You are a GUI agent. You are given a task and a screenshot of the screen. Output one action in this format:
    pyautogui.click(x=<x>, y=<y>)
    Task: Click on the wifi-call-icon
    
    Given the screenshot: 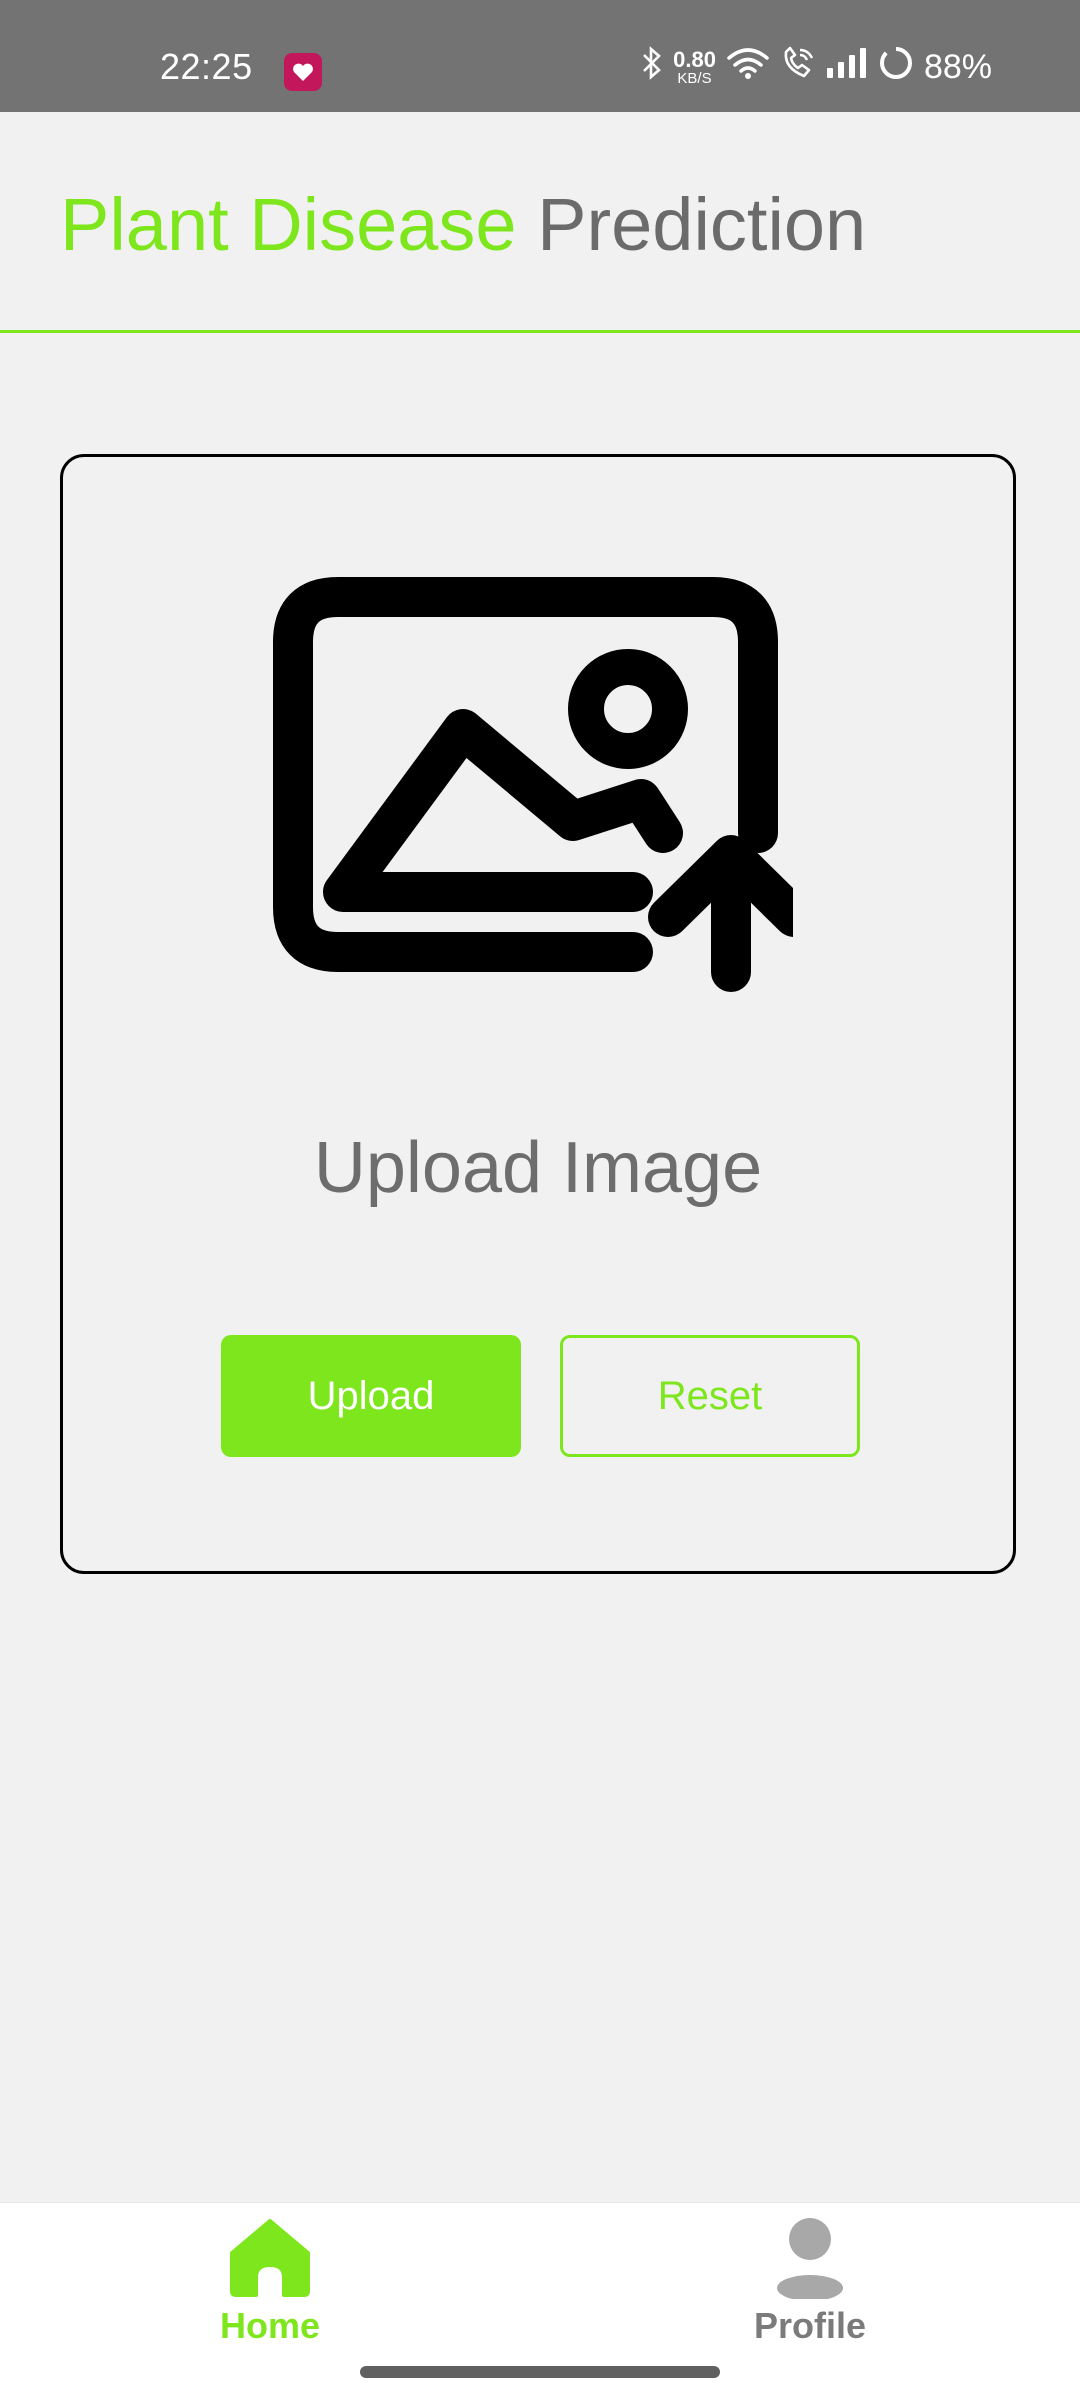 What is the action you would take?
    pyautogui.click(x=798, y=67)
    